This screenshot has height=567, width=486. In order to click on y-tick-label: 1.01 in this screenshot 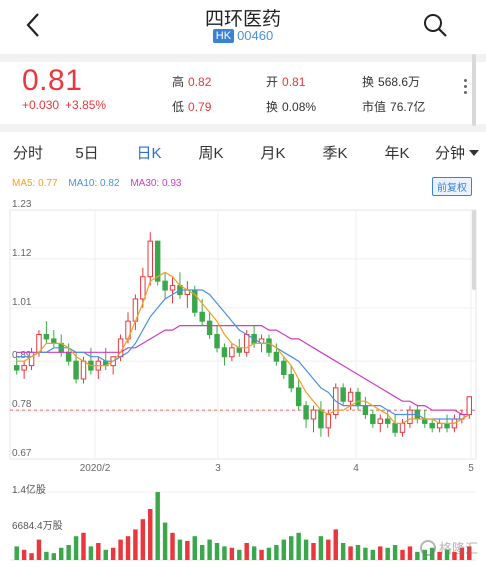, I will do `click(22, 302)`.